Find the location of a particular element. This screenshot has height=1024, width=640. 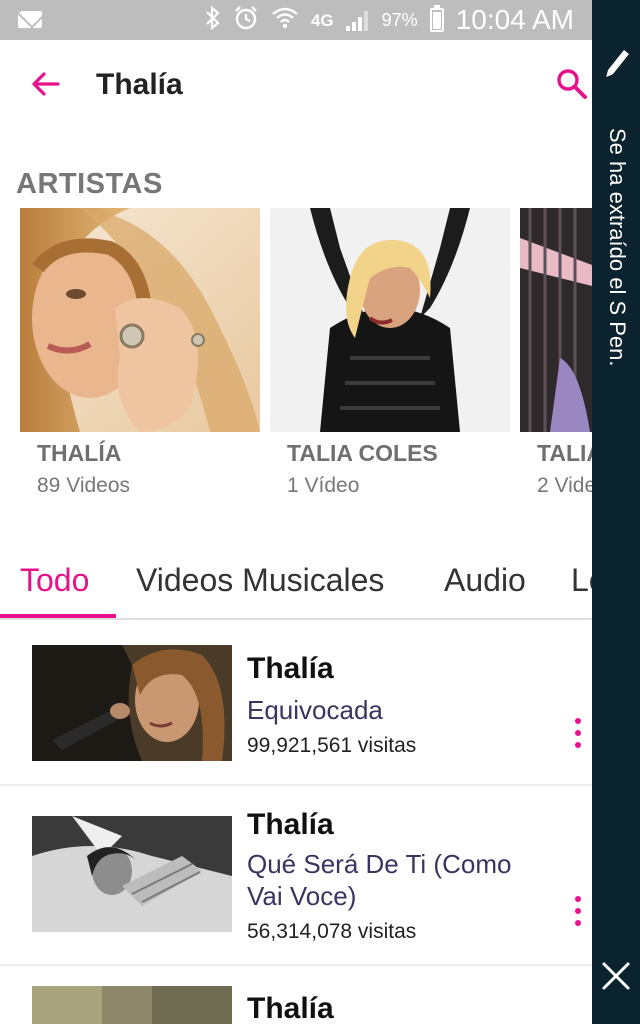

status-bar: 4G 97% 10:04 AM is located at coordinates (296, 20).